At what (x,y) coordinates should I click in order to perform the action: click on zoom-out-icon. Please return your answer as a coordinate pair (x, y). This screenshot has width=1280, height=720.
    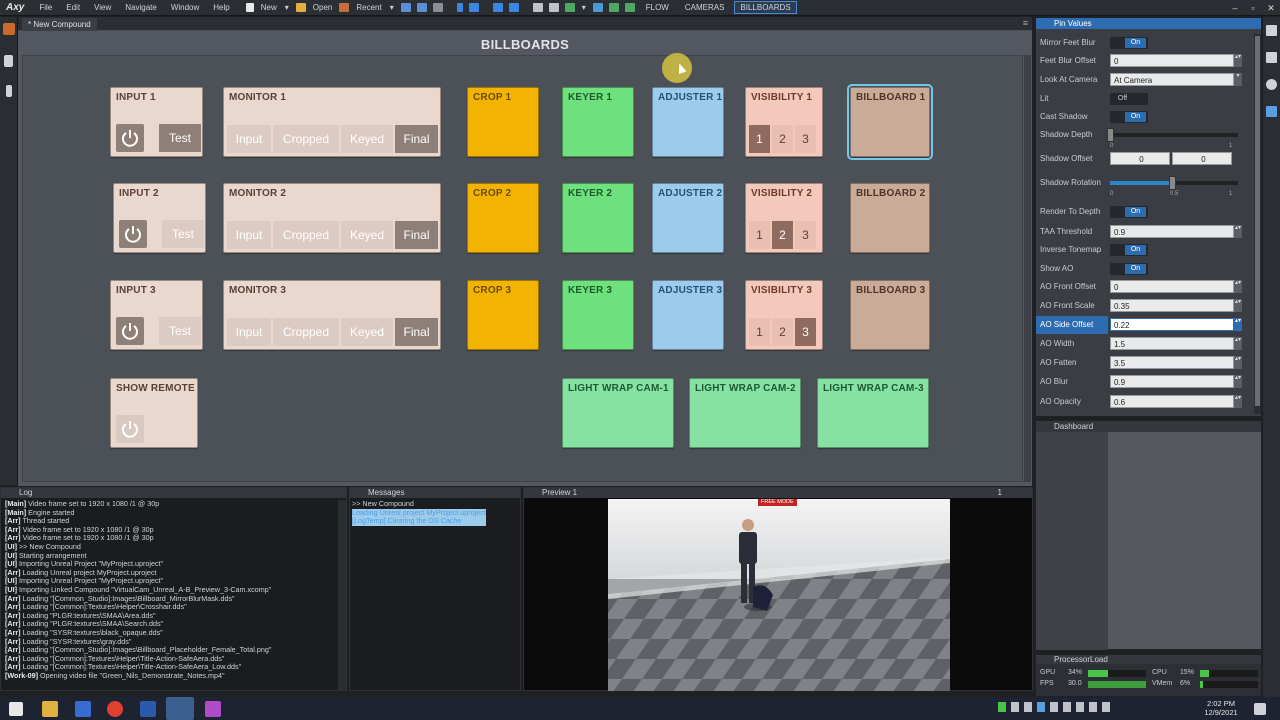
    Looking at the image, I should click on (553, 7).